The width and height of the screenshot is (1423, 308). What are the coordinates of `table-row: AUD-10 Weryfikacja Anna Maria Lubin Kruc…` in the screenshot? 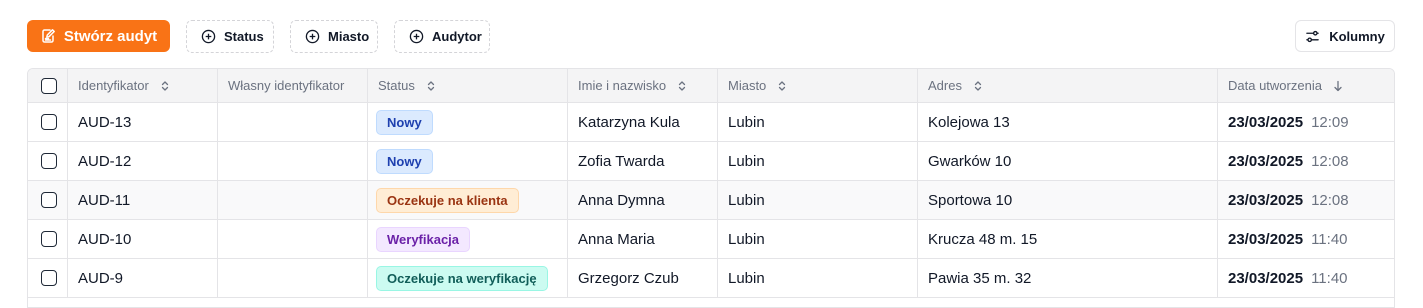 It's located at (711, 239).